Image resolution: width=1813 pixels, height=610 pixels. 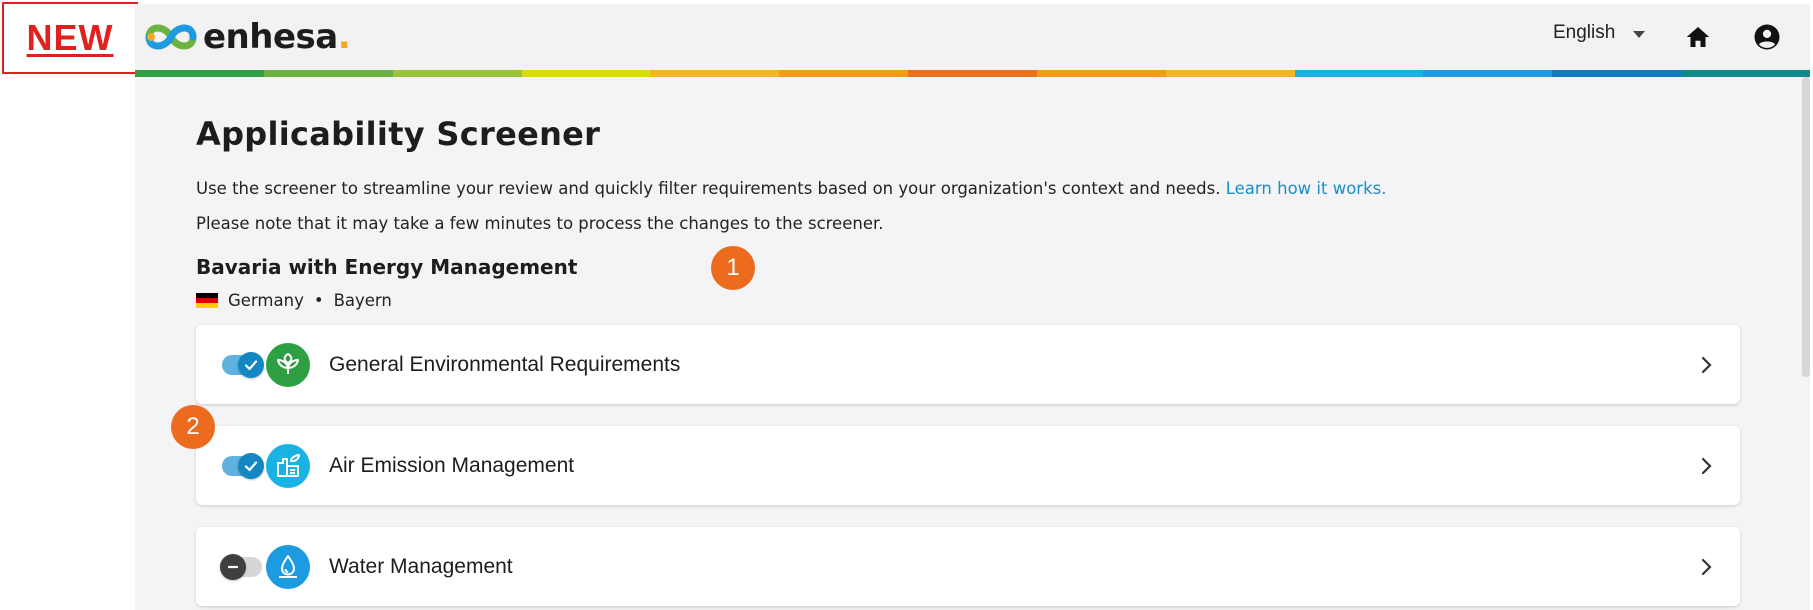 I want to click on region-label: Bayern, so click(x=362, y=300).